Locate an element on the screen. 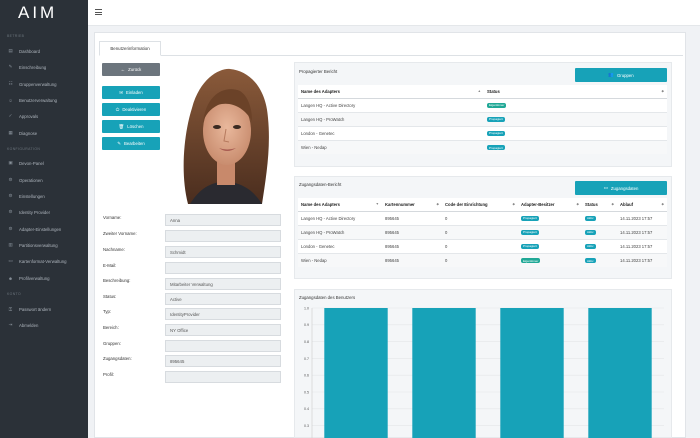 The image size is (700, 438). table-row: Langen HQ - Active Directory Eigentümer is located at coordinates (482, 104).